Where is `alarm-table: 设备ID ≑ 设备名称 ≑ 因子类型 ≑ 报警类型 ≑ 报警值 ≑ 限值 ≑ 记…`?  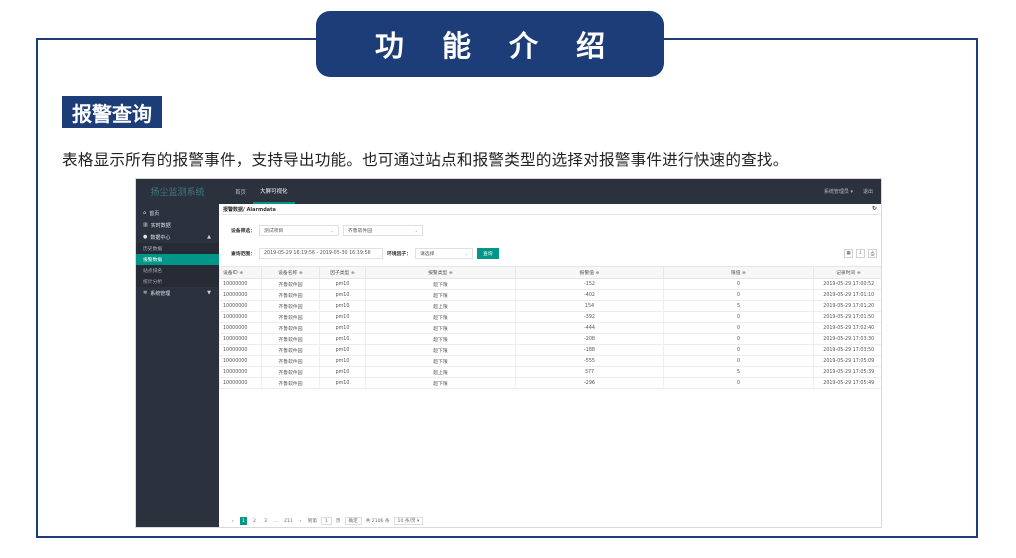 alarm-table: 设备ID ≑ 设备名称 ≑ 因子类型 ≑ 报警类型 ≑ 报警值 ≑ 限值 ≑ 记… is located at coordinates (550, 327).